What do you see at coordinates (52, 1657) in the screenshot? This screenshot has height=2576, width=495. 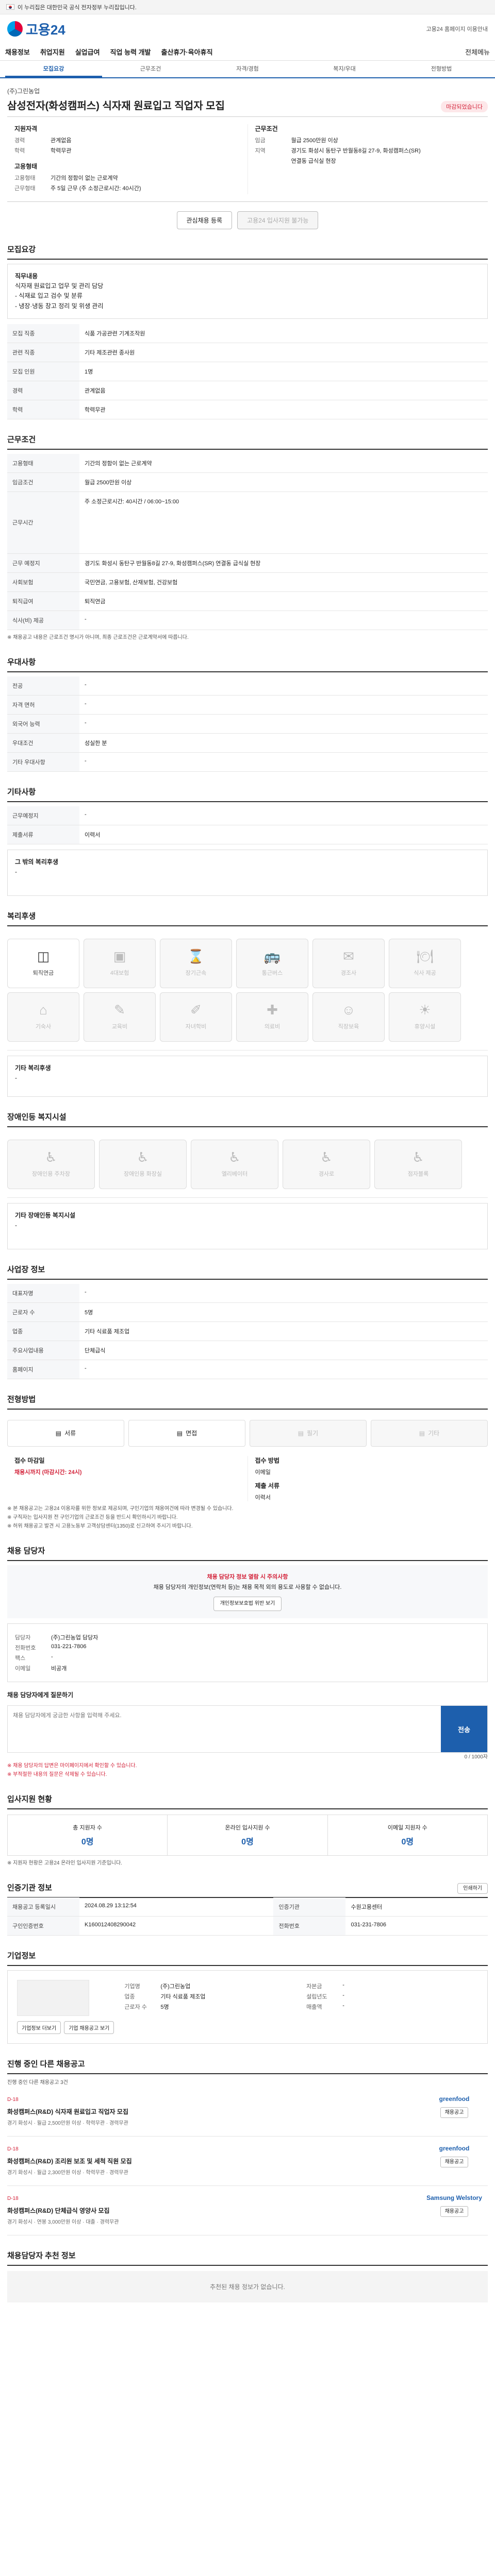 I see `manager-fax: -` at bounding box center [52, 1657].